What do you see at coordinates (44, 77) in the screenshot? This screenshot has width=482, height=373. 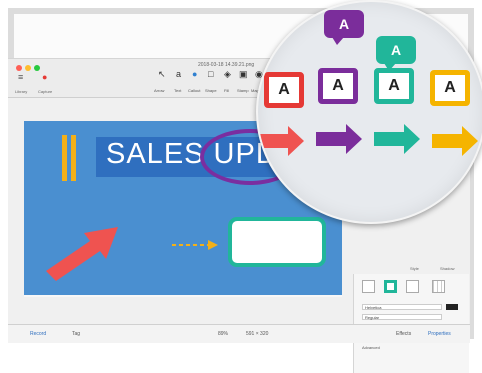 I see `capture-icon: ●` at bounding box center [44, 77].